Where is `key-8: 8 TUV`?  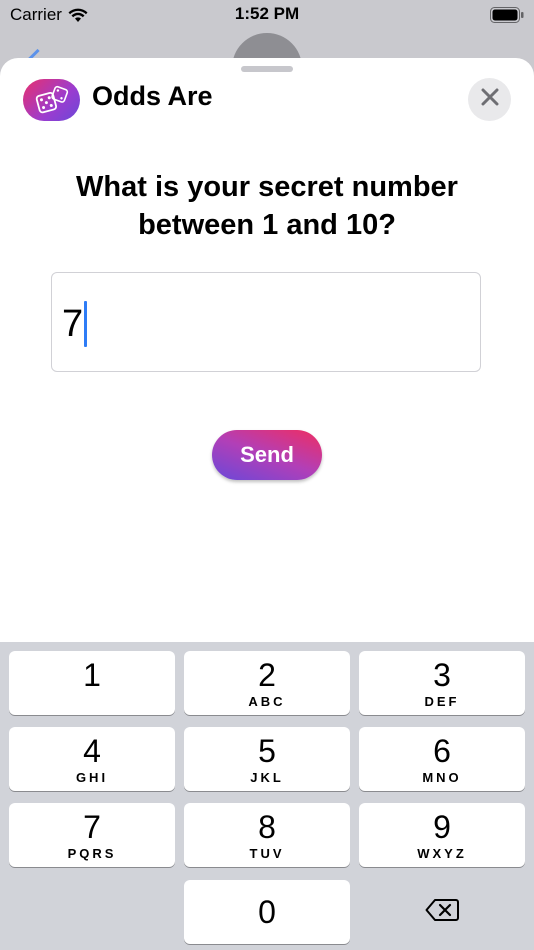
key-8: 8 TUV is located at coordinates (267, 835).